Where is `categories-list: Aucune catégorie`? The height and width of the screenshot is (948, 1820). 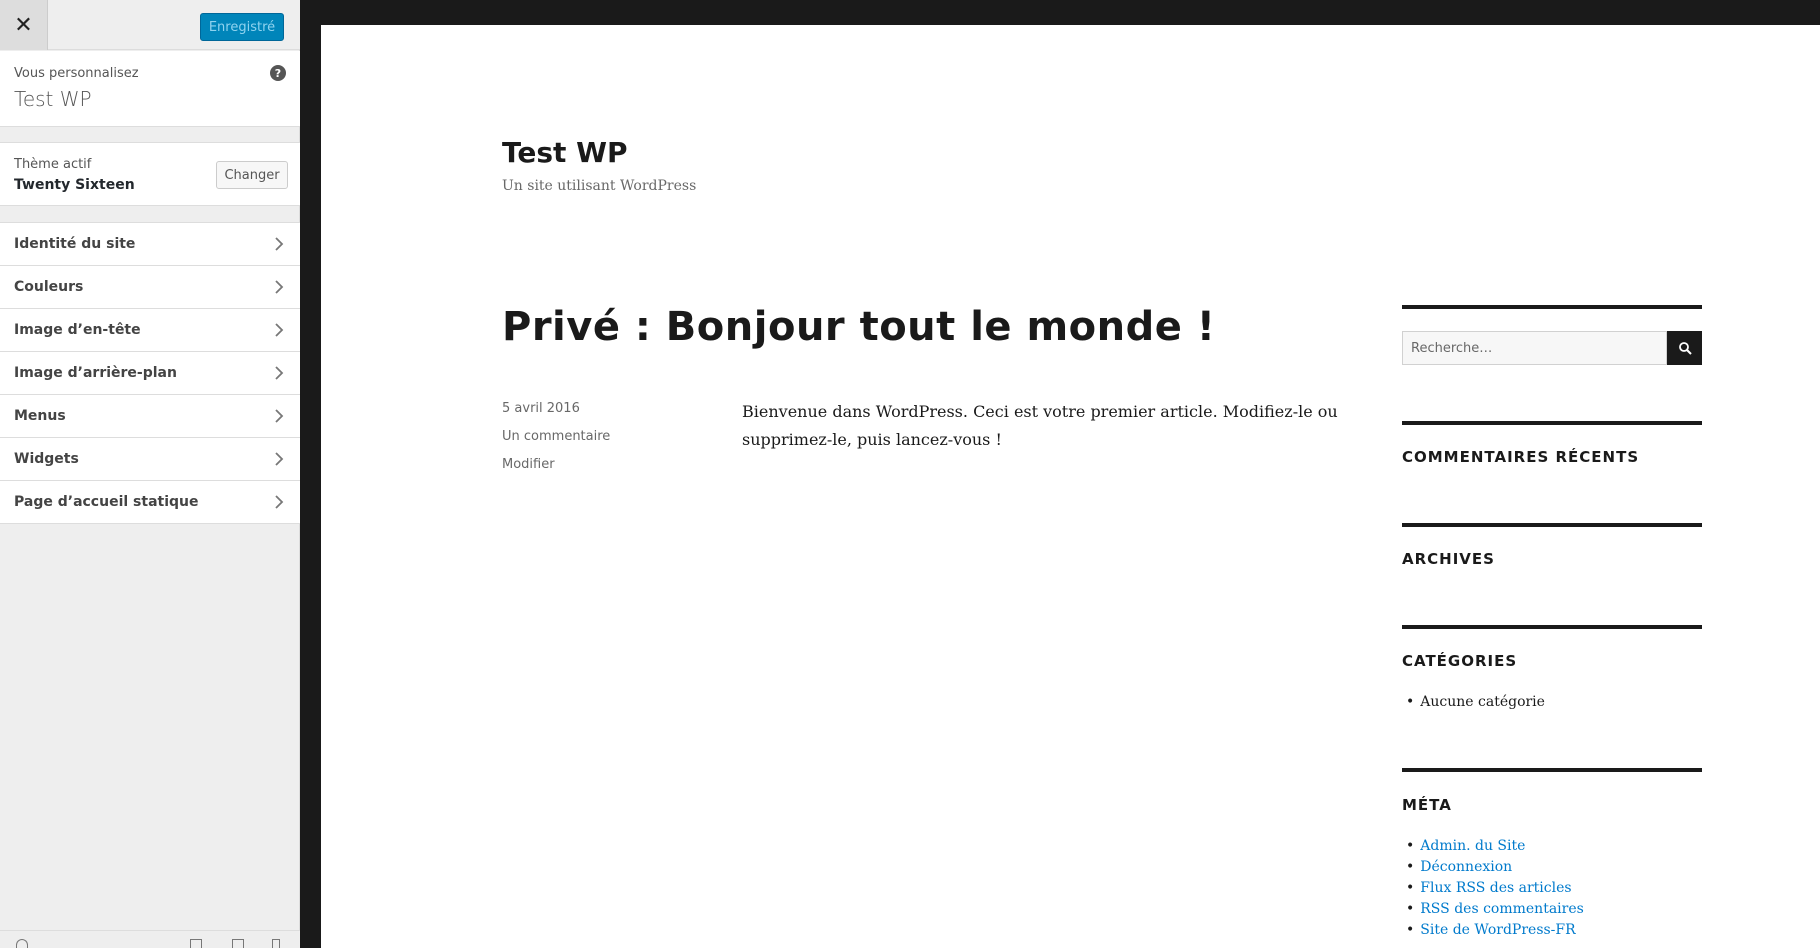 categories-list: Aucune catégorie is located at coordinates (1475, 702).